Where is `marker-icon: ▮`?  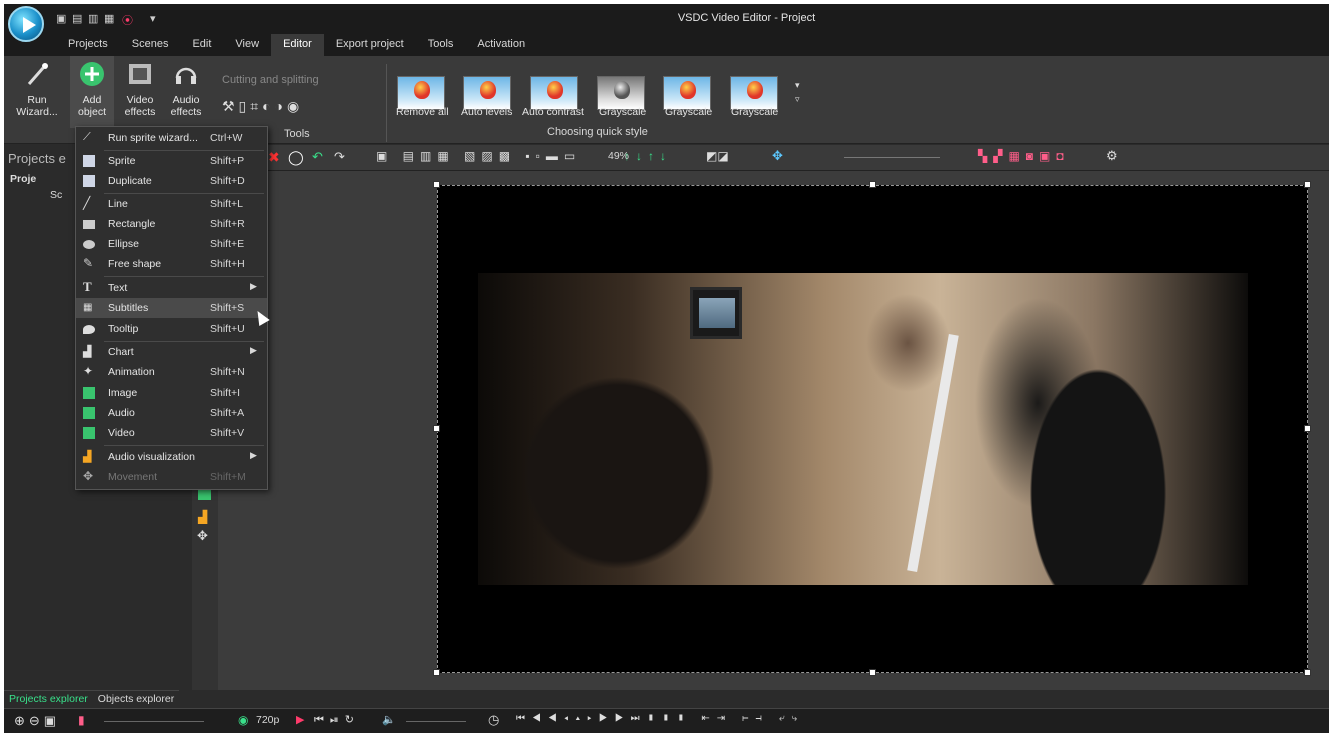
marker-icon: ▮ is located at coordinates (81, 720).